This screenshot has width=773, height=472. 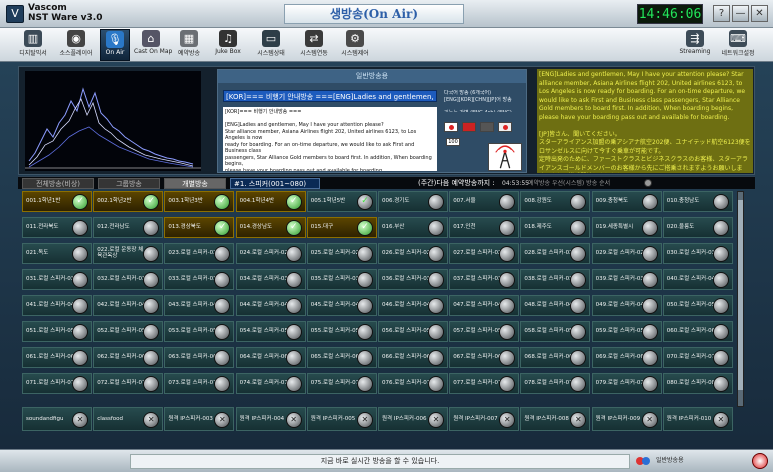 What do you see at coordinates (555, 253) in the screenshot?
I see `speaker-cell: 028.로컬 스피커-028` at bounding box center [555, 253].